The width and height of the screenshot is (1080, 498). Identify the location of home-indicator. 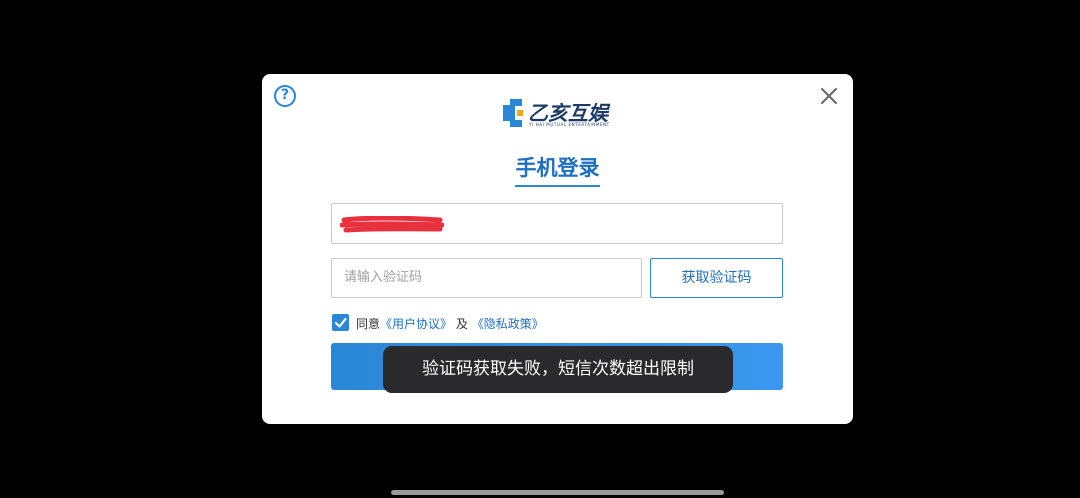
(557, 492).